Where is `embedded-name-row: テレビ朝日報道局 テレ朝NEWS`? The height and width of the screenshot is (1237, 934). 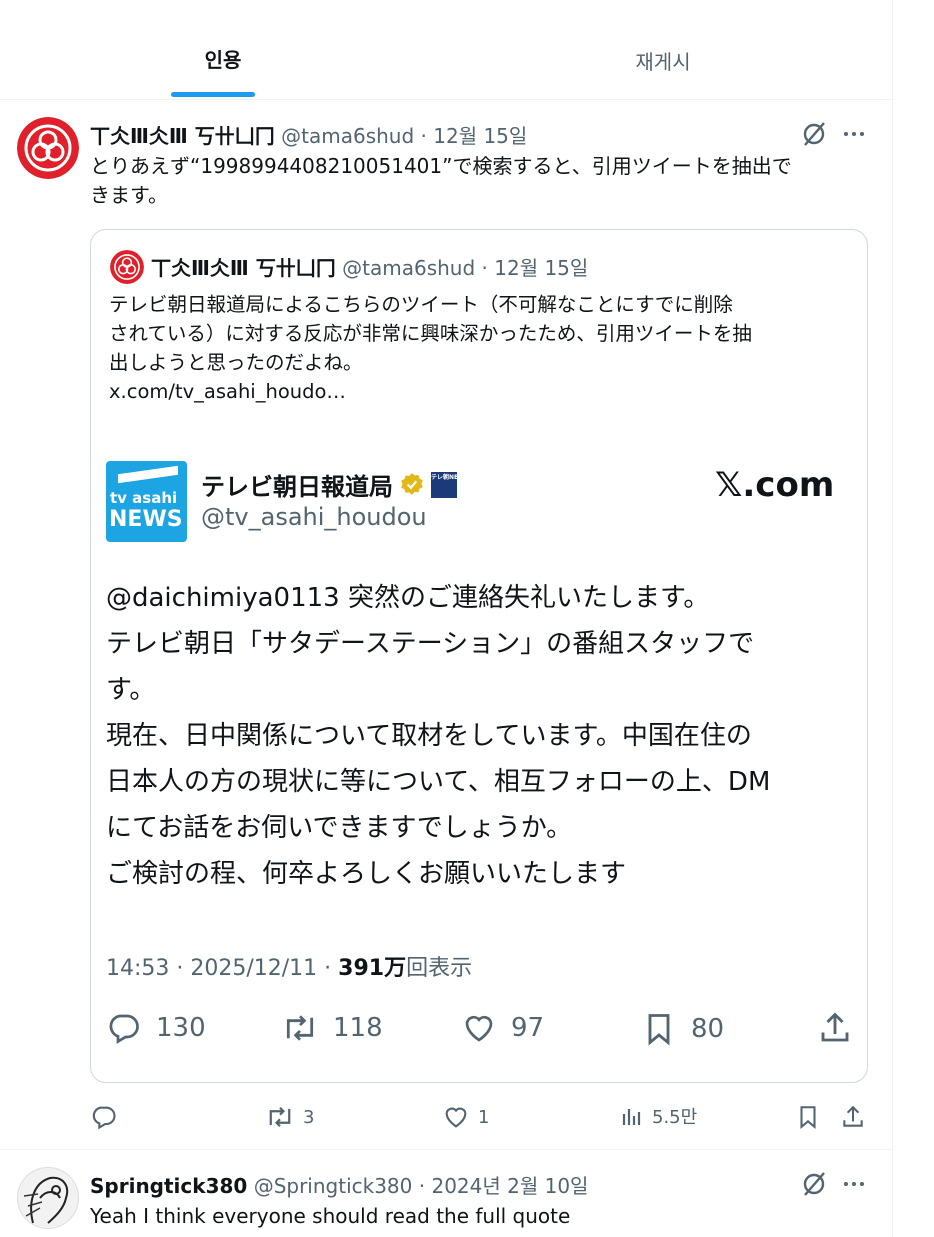
embedded-name-row: テレビ朝日報道局 テレ朝NEWS is located at coordinates (329, 484).